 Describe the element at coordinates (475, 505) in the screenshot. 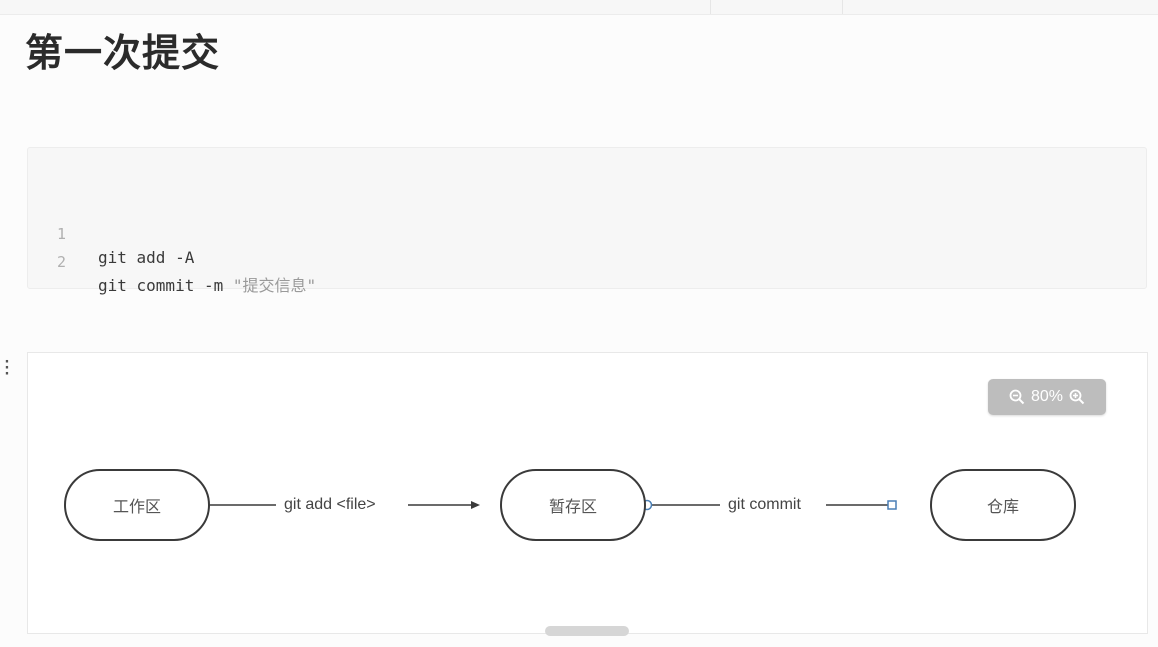

I see `arrow-head` at that location.